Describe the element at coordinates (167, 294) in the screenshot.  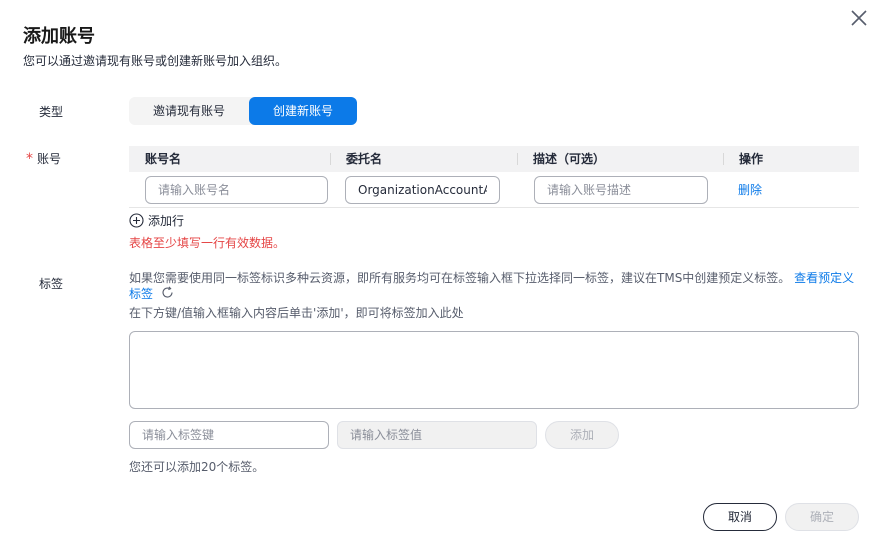
I see `refresh-icon` at that location.